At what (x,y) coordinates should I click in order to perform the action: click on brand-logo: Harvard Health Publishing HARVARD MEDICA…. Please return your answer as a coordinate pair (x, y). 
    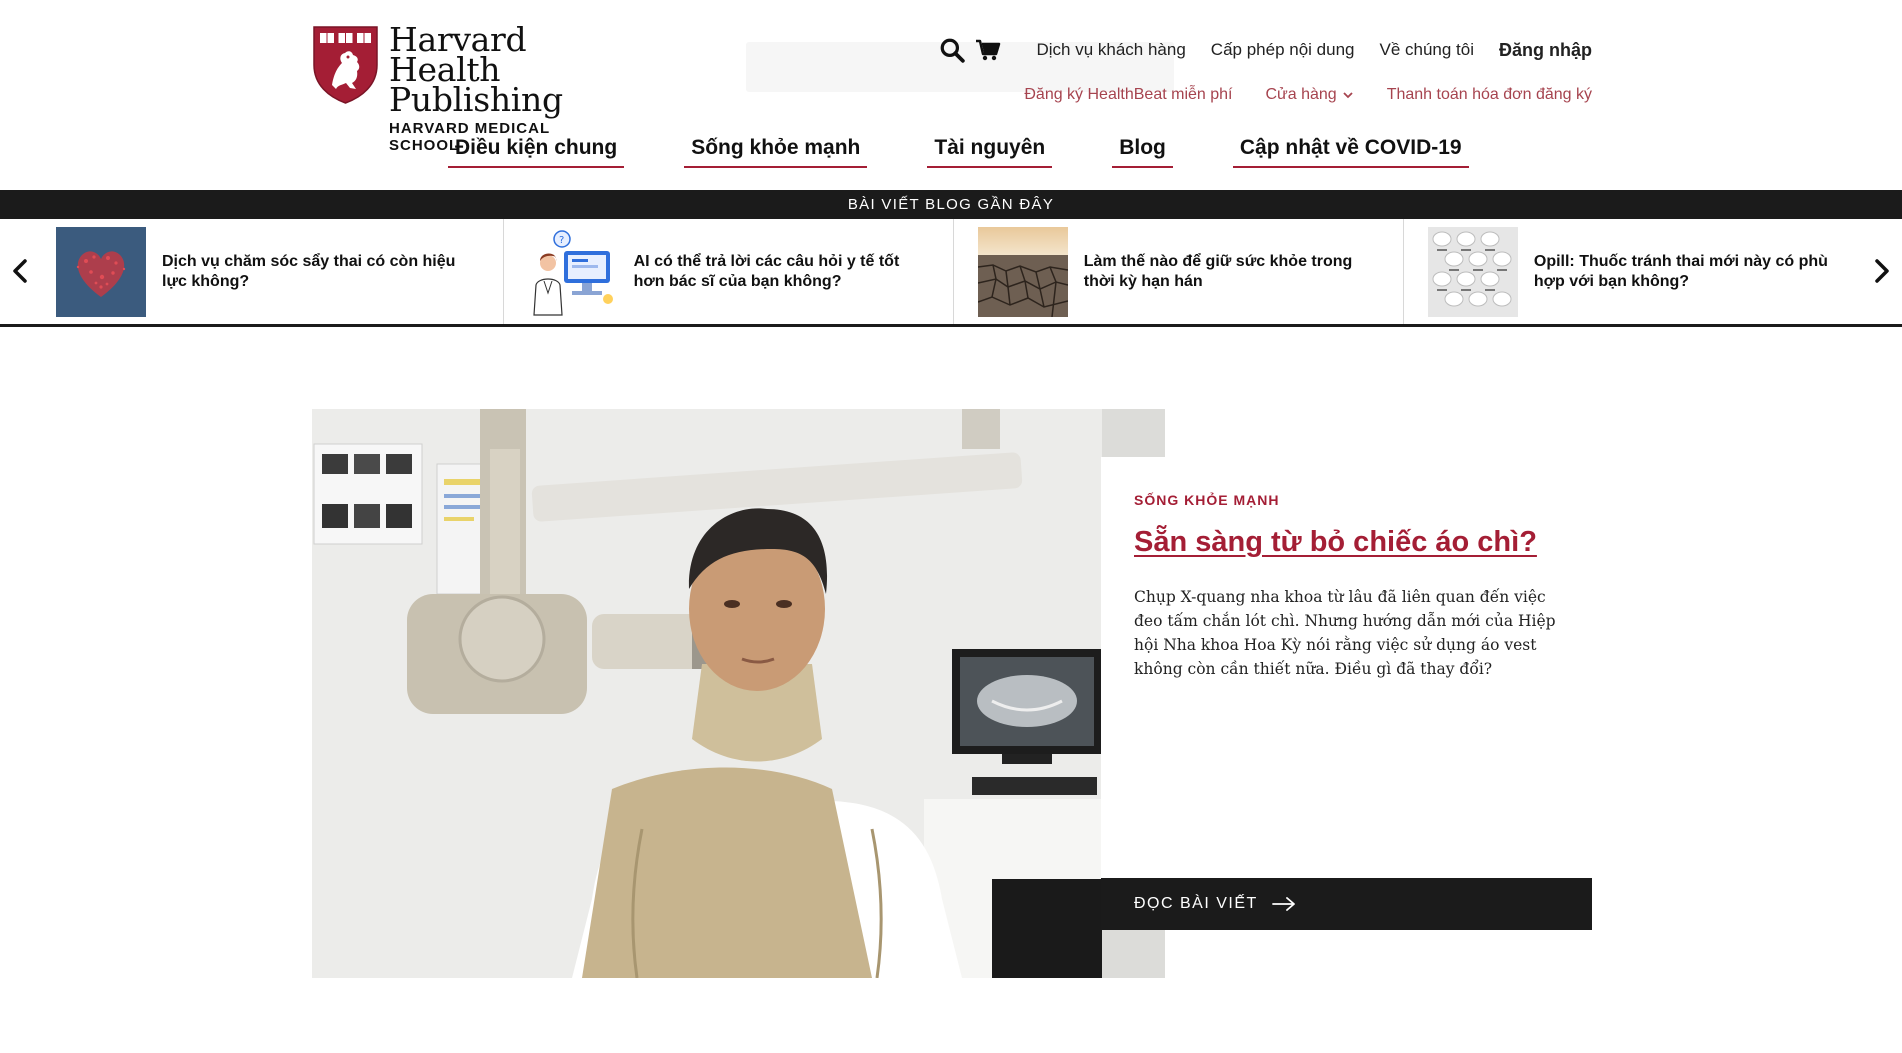
    Looking at the image, I should click on (467, 87).